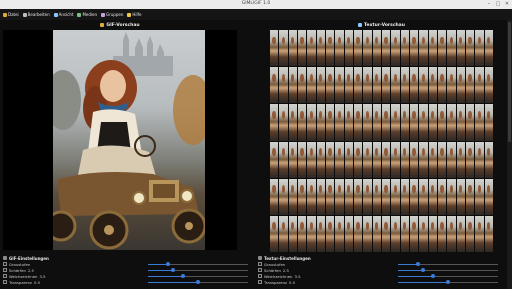  Describe the element at coordinates (198, 276) in the screenshot. I see `gif-blur-slider` at that location.